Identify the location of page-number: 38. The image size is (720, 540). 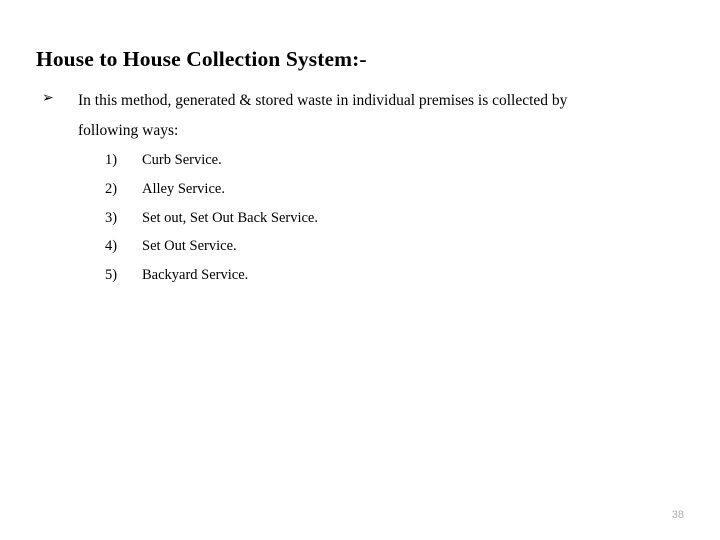
(677, 515).